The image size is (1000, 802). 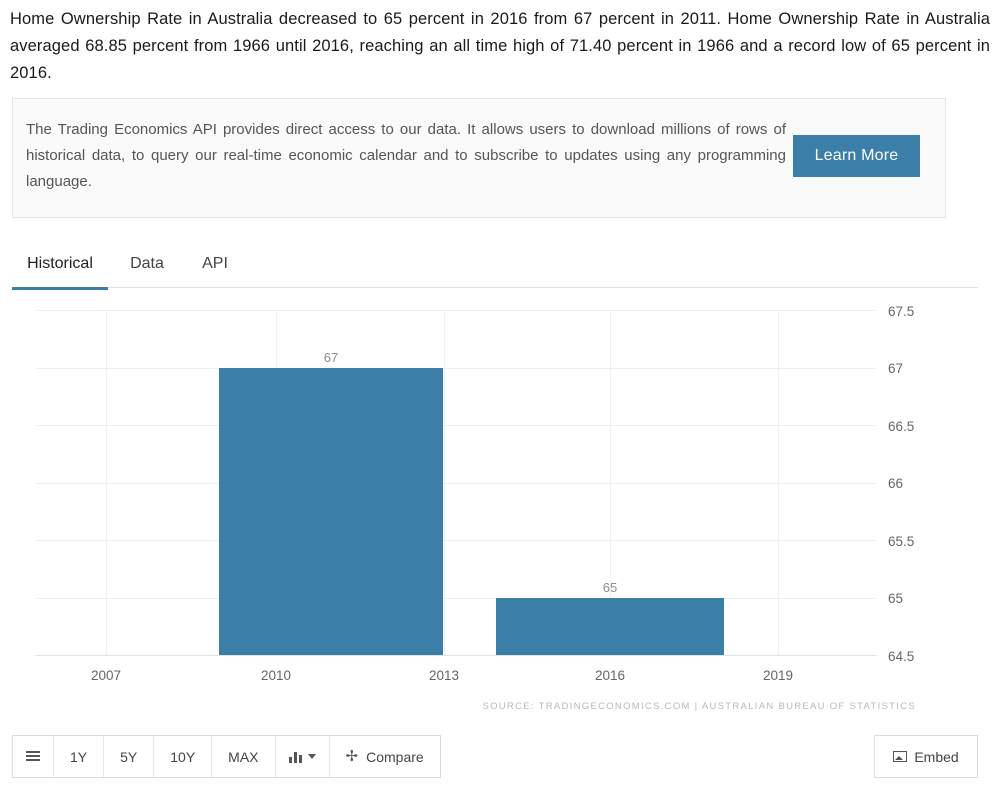 What do you see at coordinates (456, 655) in the screenshot?
I see `axis-baseline` at bounding box center [456, 655].